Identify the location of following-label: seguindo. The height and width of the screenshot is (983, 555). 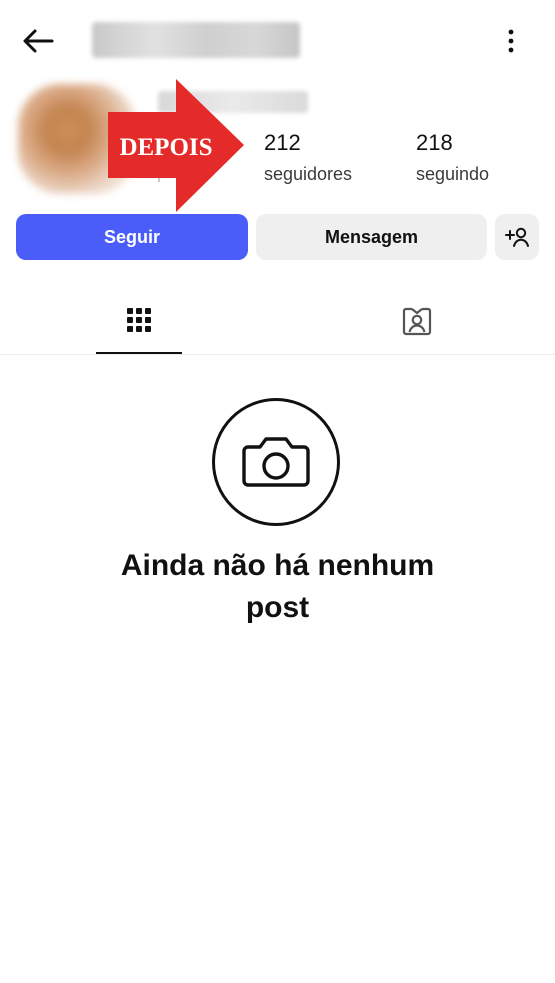
(453, 174).